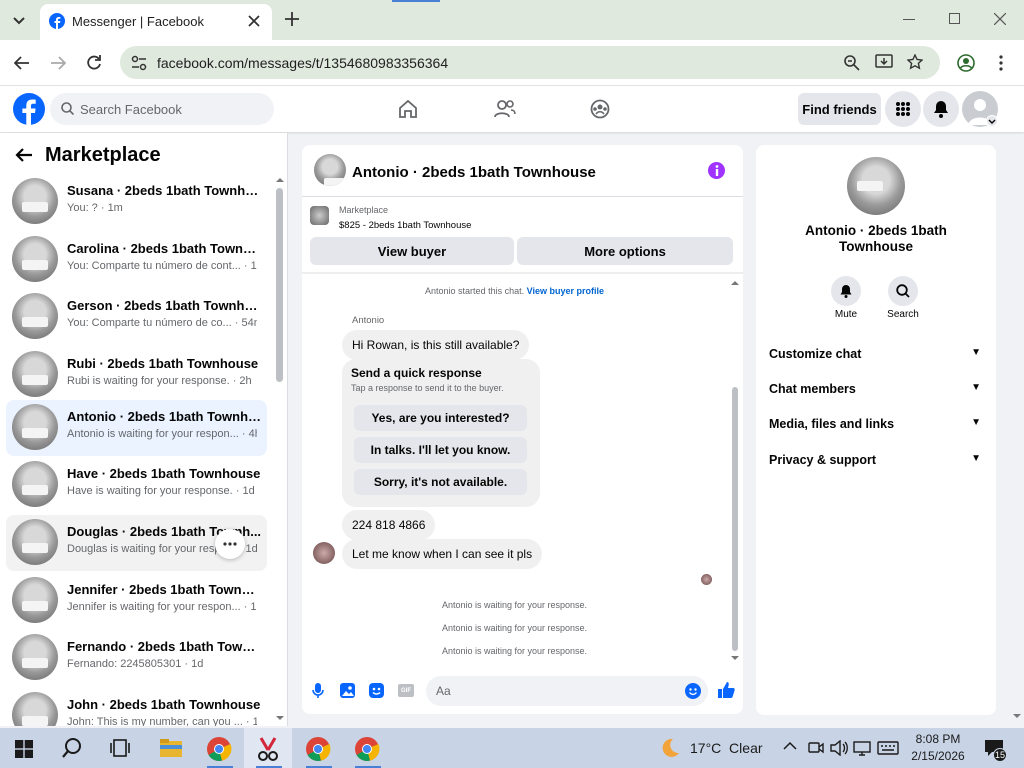 This screenshot has height=768, width=1024. What do you see at coordinates (530, 62) in the screenshot?
I see `address-bar: facebook.com/messages/t/1354680983356364` at bounding box center [530, 62].